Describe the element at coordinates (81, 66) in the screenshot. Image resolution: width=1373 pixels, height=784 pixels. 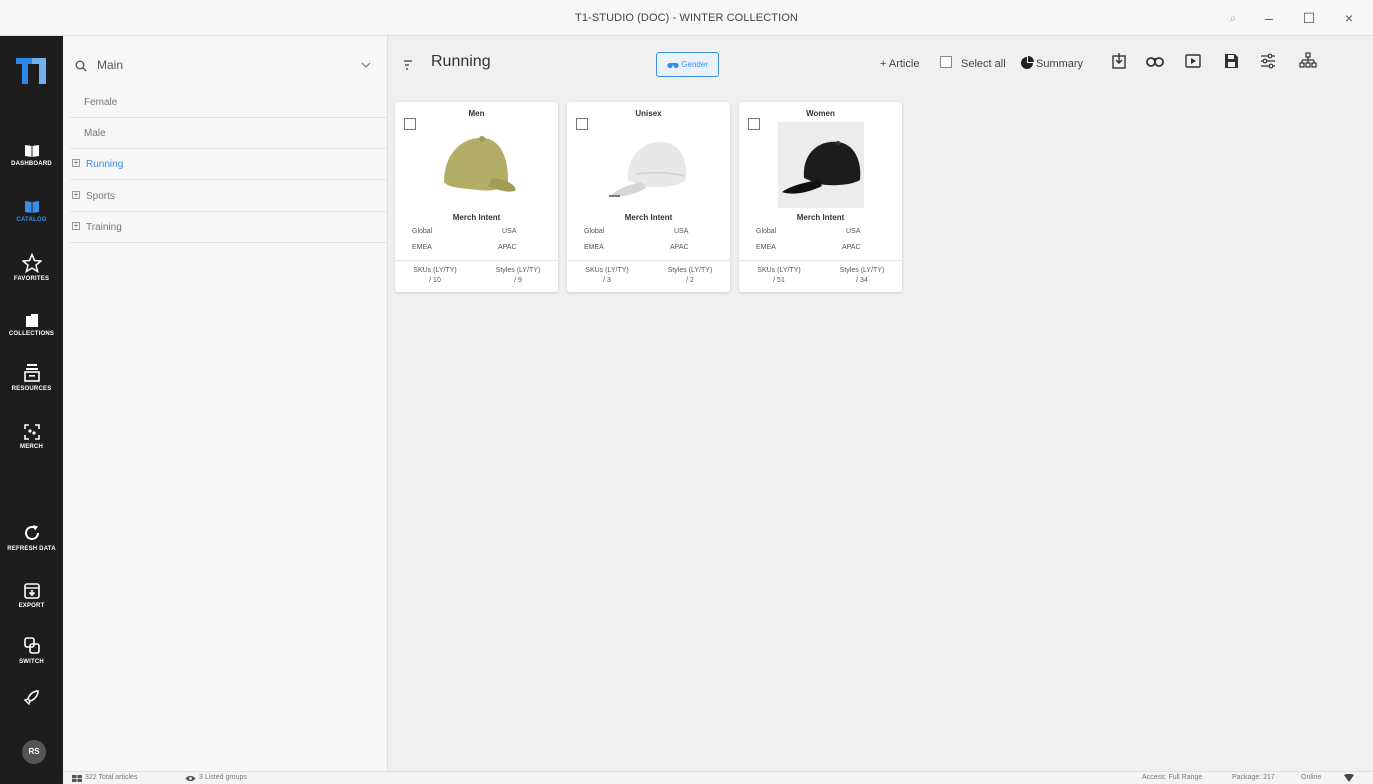
I see `search-icon` at that location.